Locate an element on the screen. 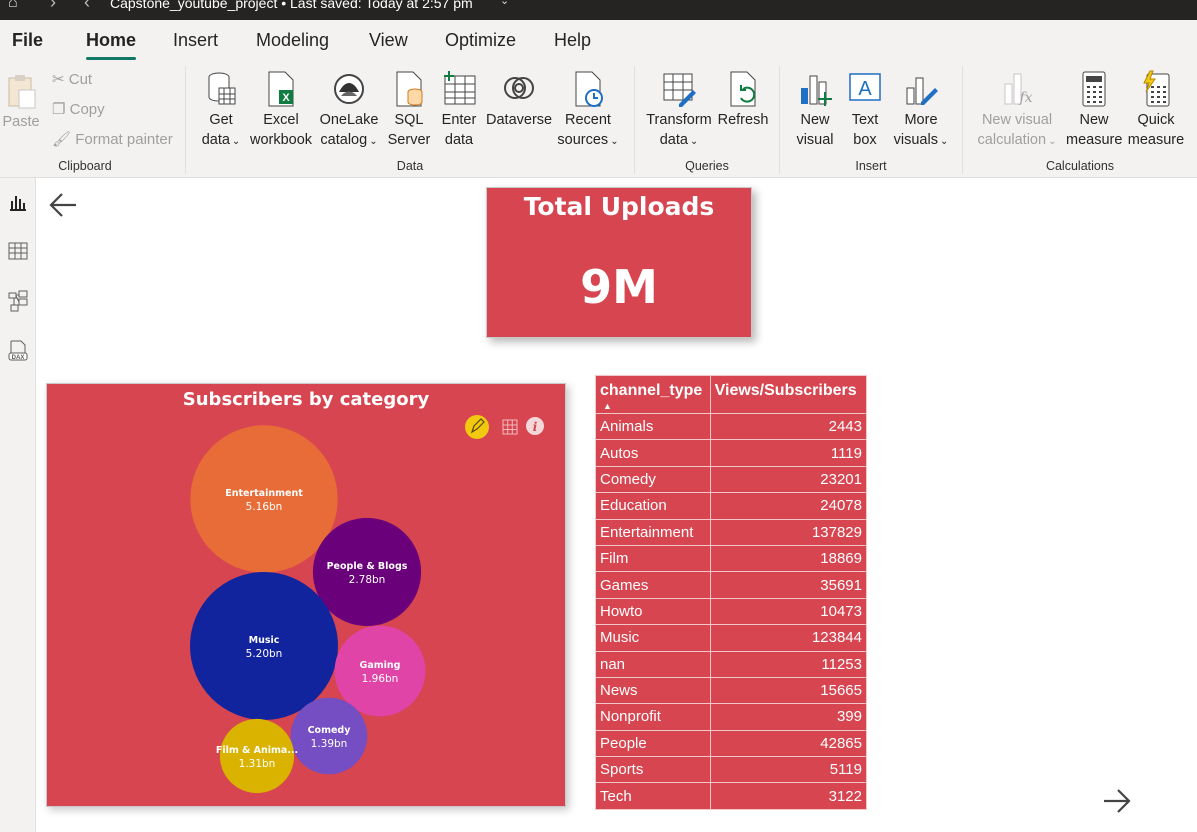 This screenshot has width=1197, height=832. dataverse-button: Dataverse is located at coordinates (519, 100).